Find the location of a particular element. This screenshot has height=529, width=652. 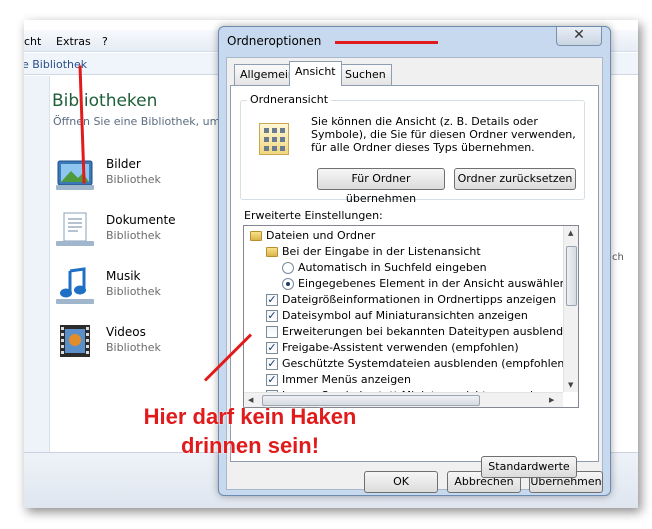

setting-checkbox is located at coordinates (272, 332).